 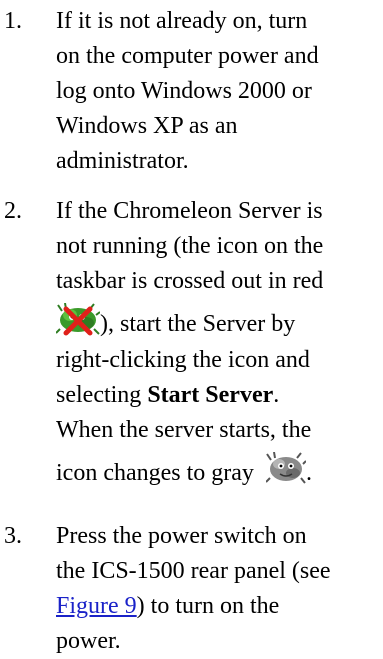 What do you see at coordinates (182, 21) in the screenshot?
I see `step-line: If it is not already on, turn` at bounding box center [182, 21].